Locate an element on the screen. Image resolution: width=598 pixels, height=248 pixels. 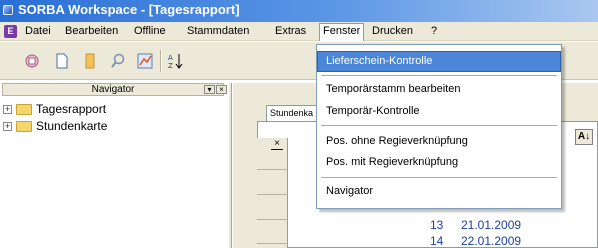
window-title: SORBA Workspace - [Tagesrapport] is located at coordinates (129, 9).